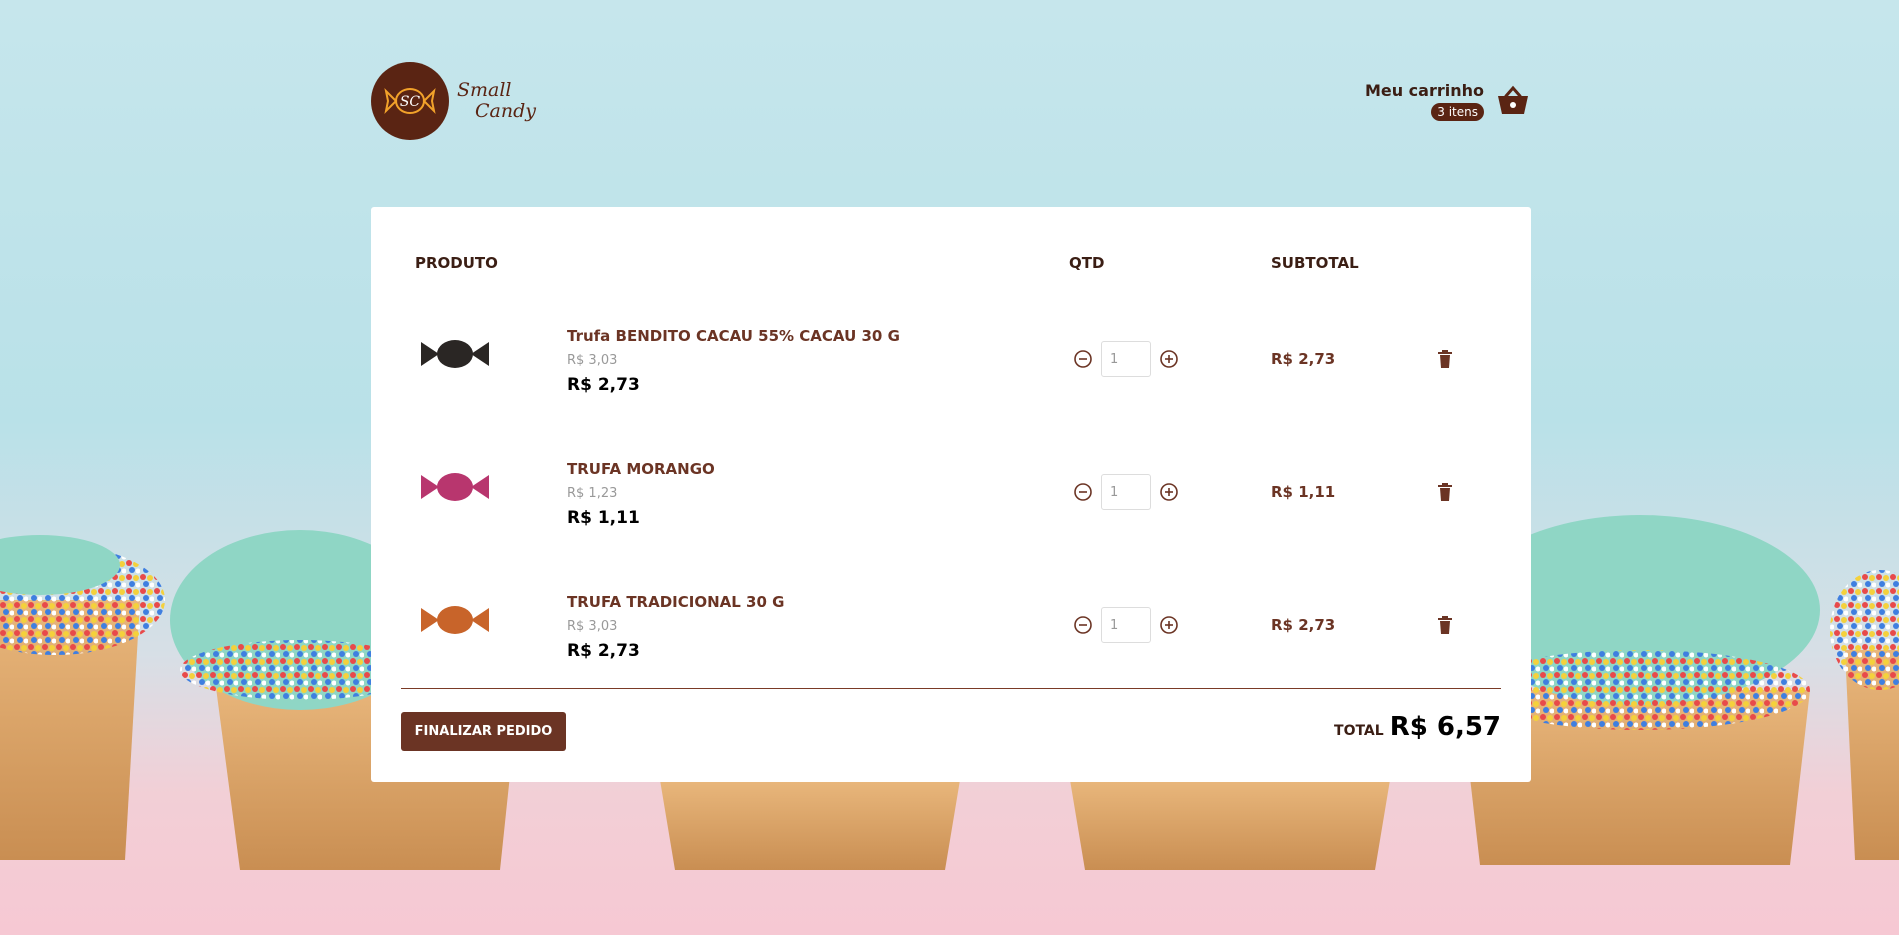  I want to click on cart-summary: Meu carrinho 3 itens, so click(1447, 101).